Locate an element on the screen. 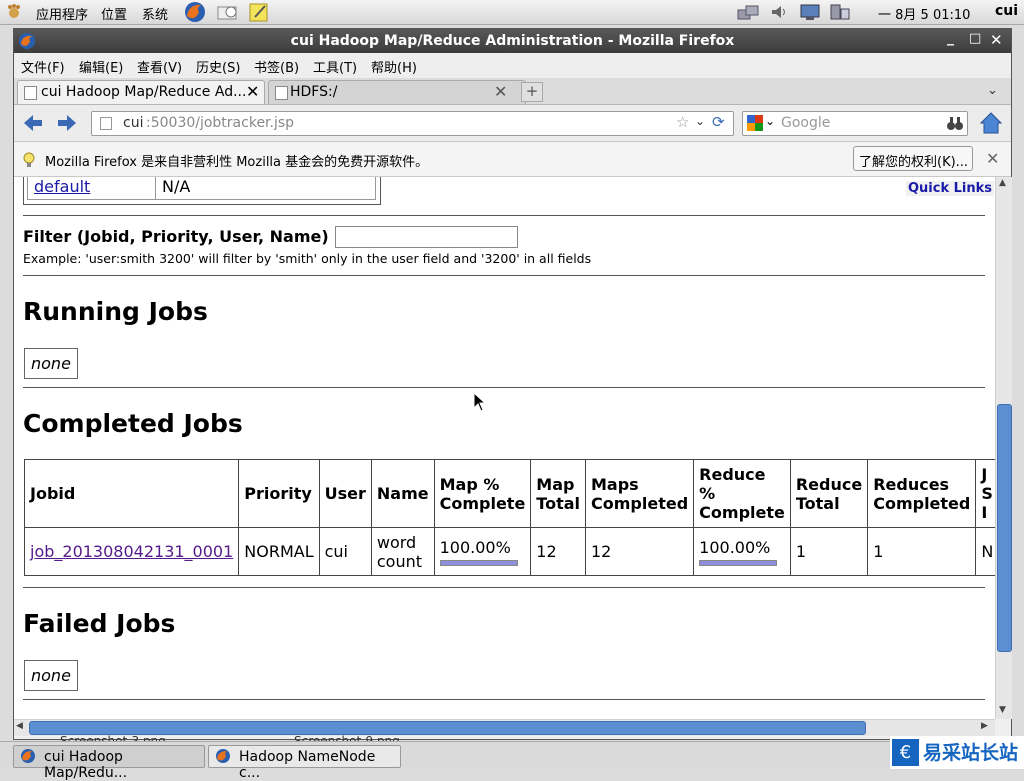 This screenshot has width=1024, height=781. maps-completed: 12 is located at coordinates (639, 551).